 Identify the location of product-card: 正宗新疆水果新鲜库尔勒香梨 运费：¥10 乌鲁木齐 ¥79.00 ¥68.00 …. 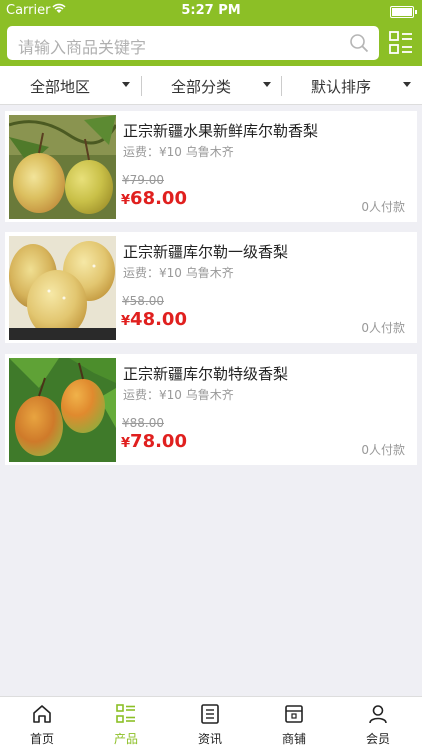
(211, 166).